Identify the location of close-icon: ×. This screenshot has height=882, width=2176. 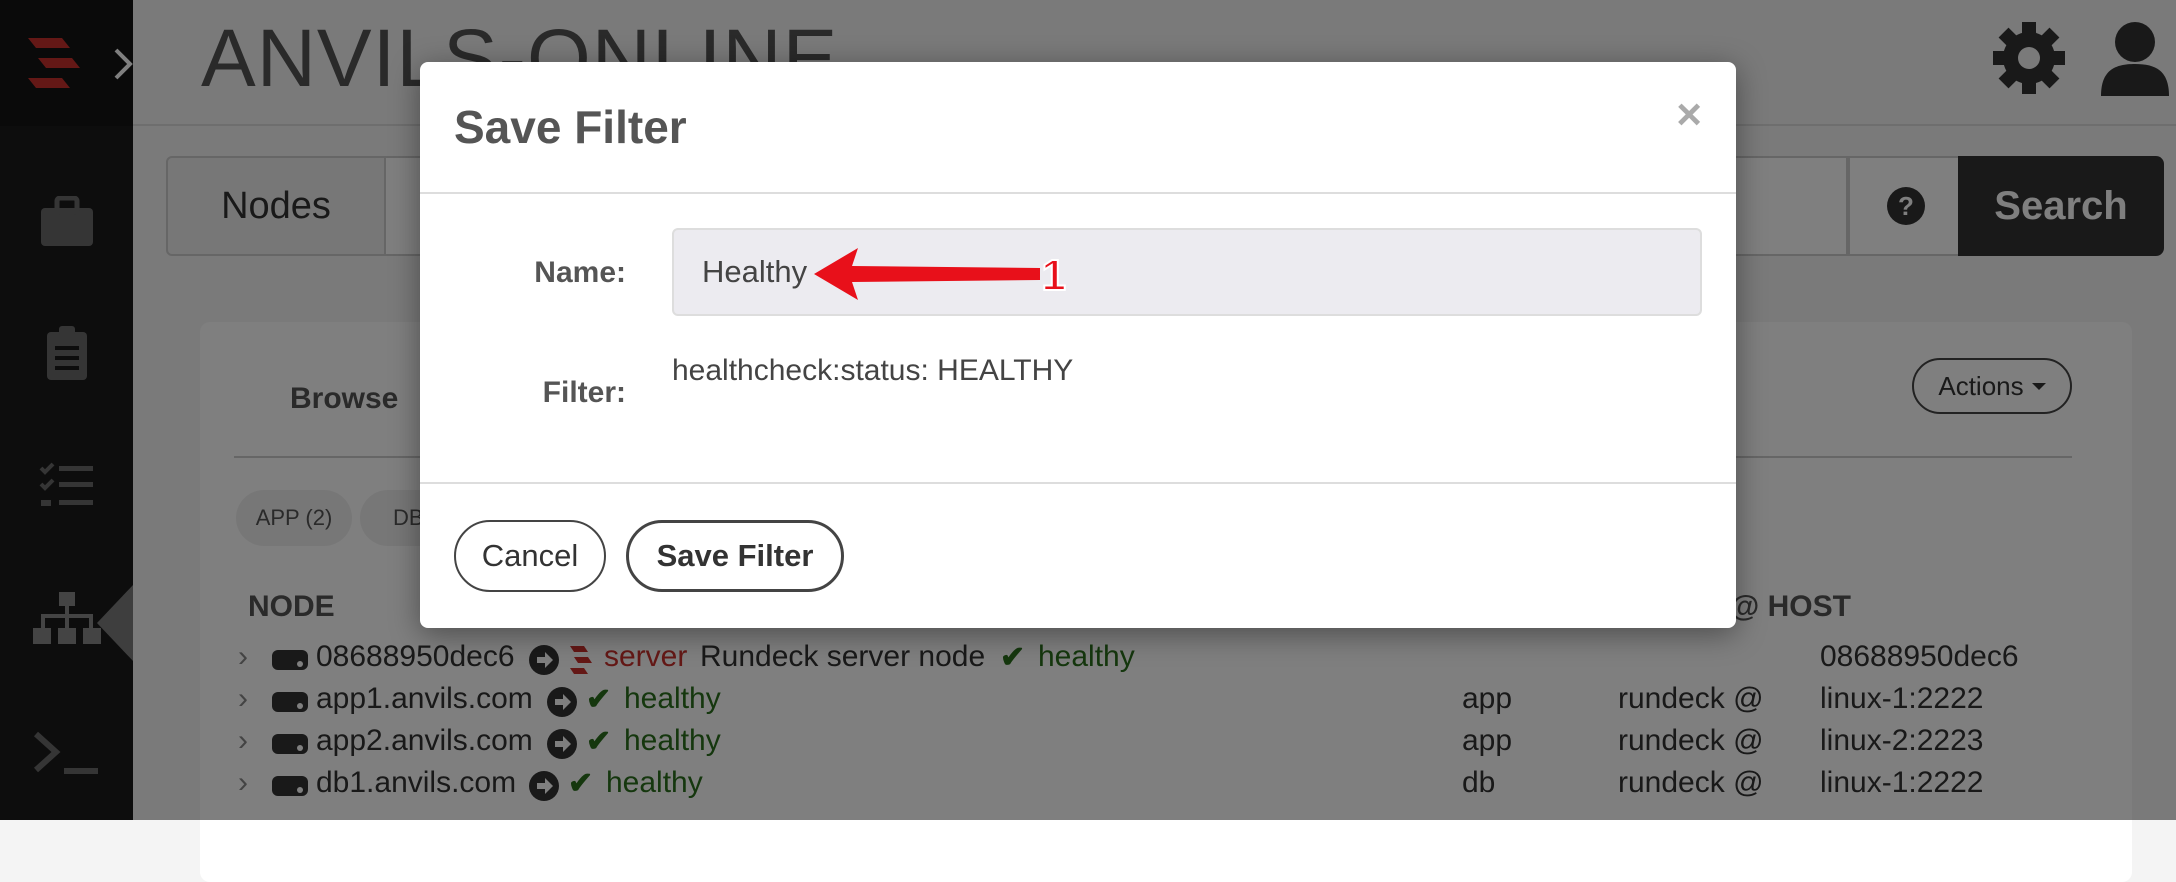
(1689, 115).